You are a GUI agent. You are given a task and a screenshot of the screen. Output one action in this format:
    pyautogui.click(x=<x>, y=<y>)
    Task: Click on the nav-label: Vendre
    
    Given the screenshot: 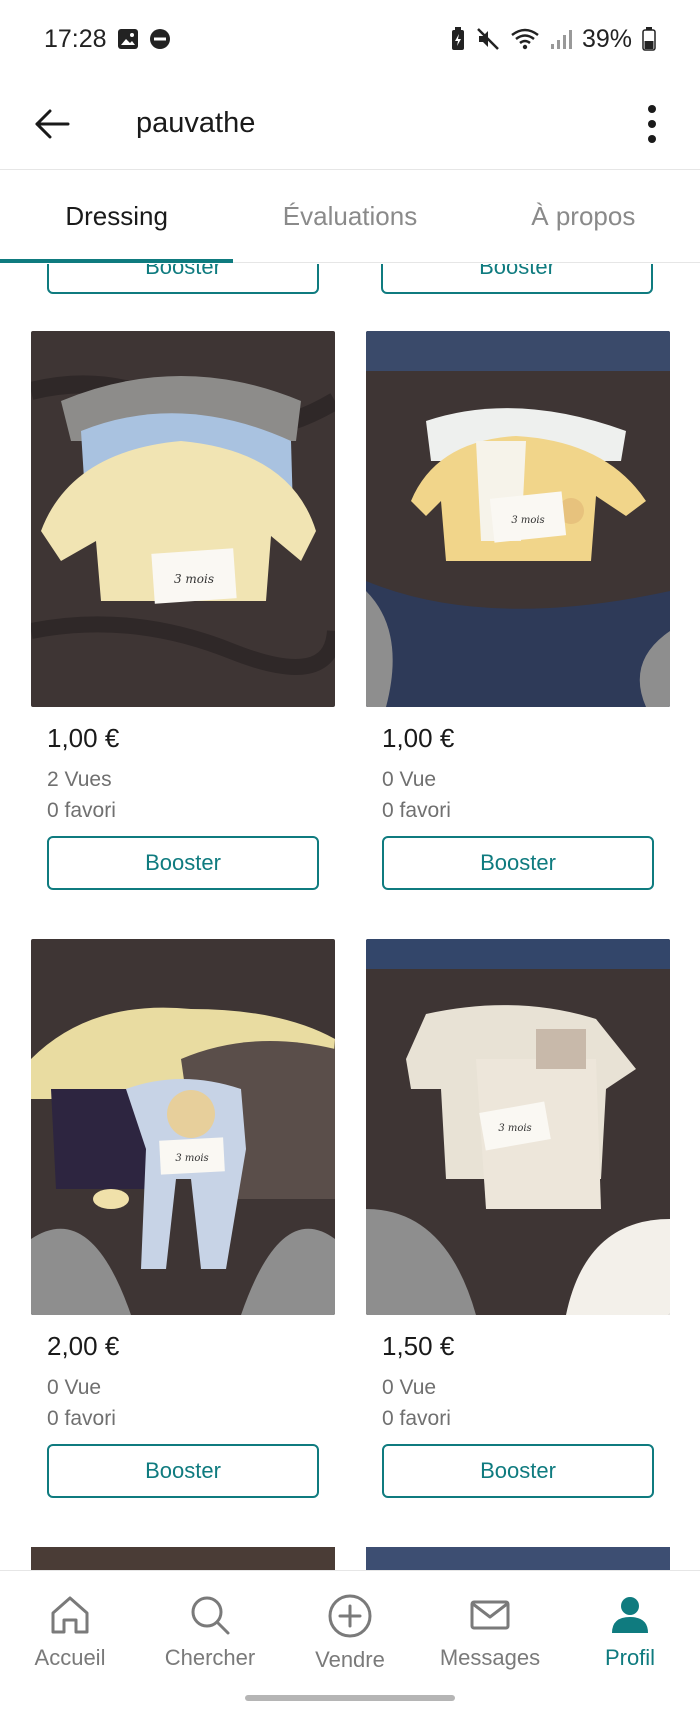 What is the action you would take?
    pyautogui.click(x=350, y=1659)
    